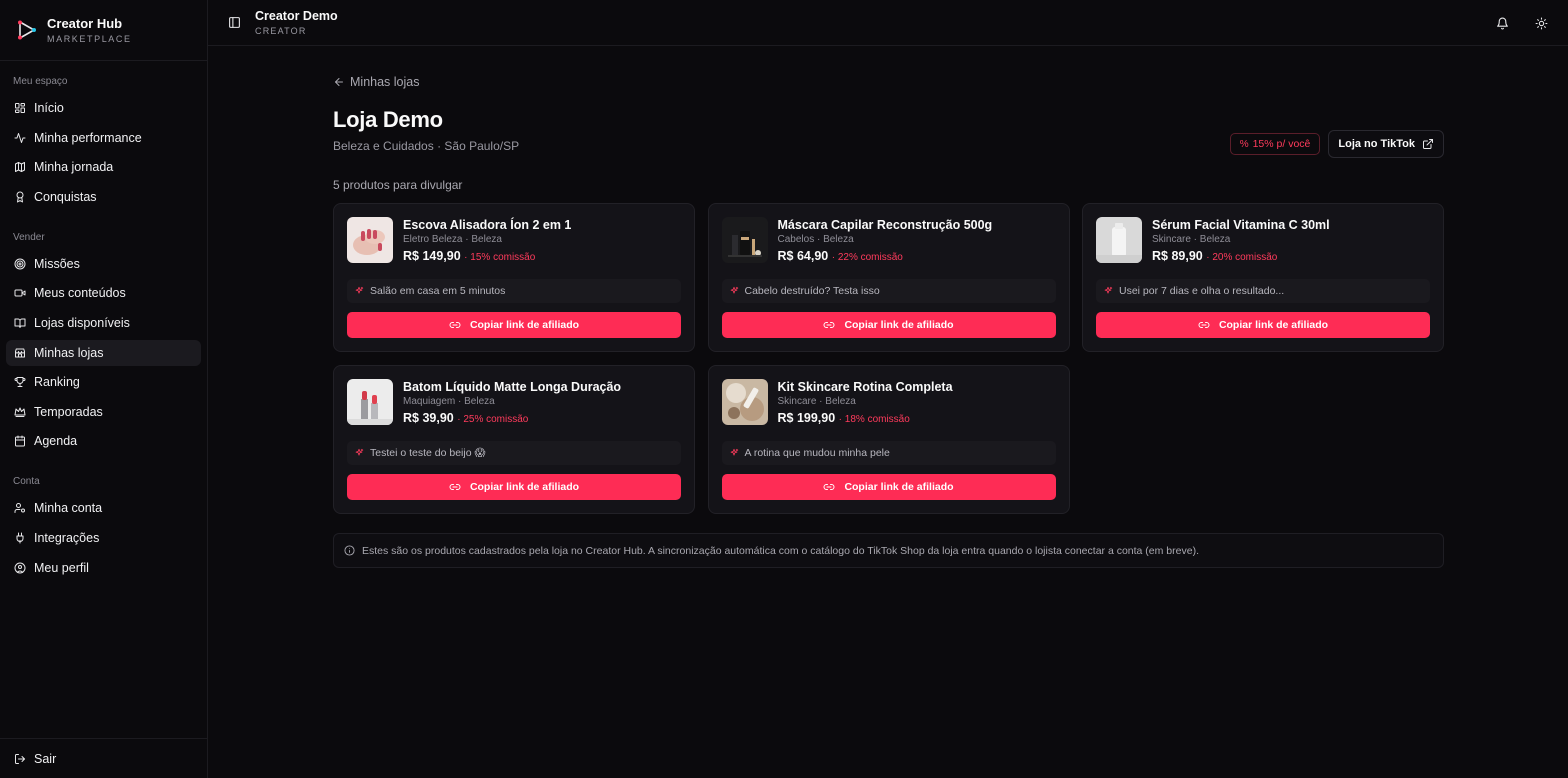 This screenshot has height=778, width=1568. Describe the element at coordinates (69, 352) in the screenshot. I see `sidebar-item-label: Minhas lojas` at that location.